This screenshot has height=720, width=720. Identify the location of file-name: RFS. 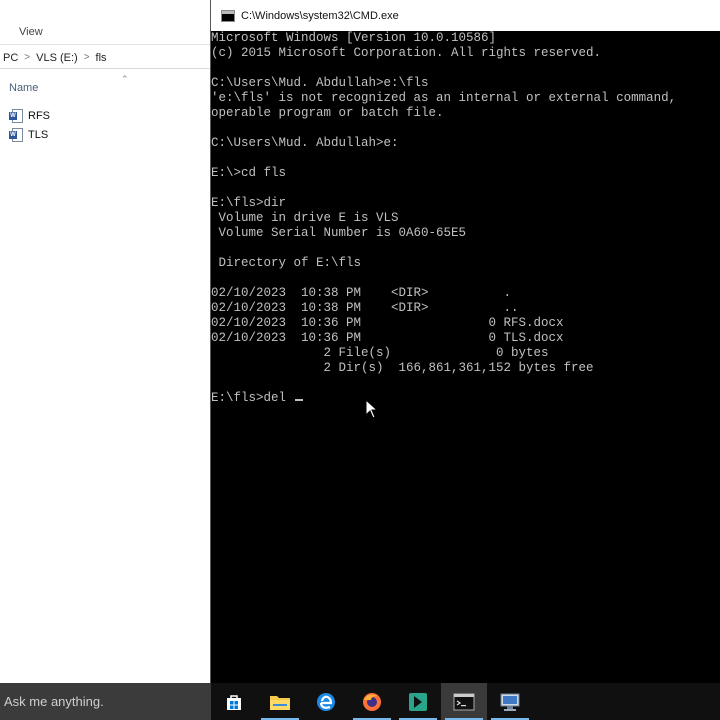
(39, 116).